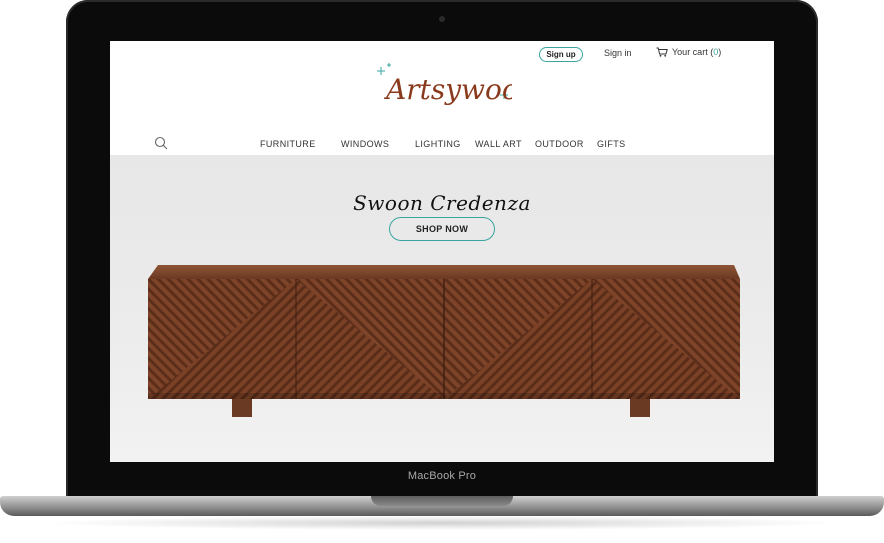 This screenshot has height=543, width=884. I want to click on nav-item-wall-art: WALL ART, so click(498, 144).